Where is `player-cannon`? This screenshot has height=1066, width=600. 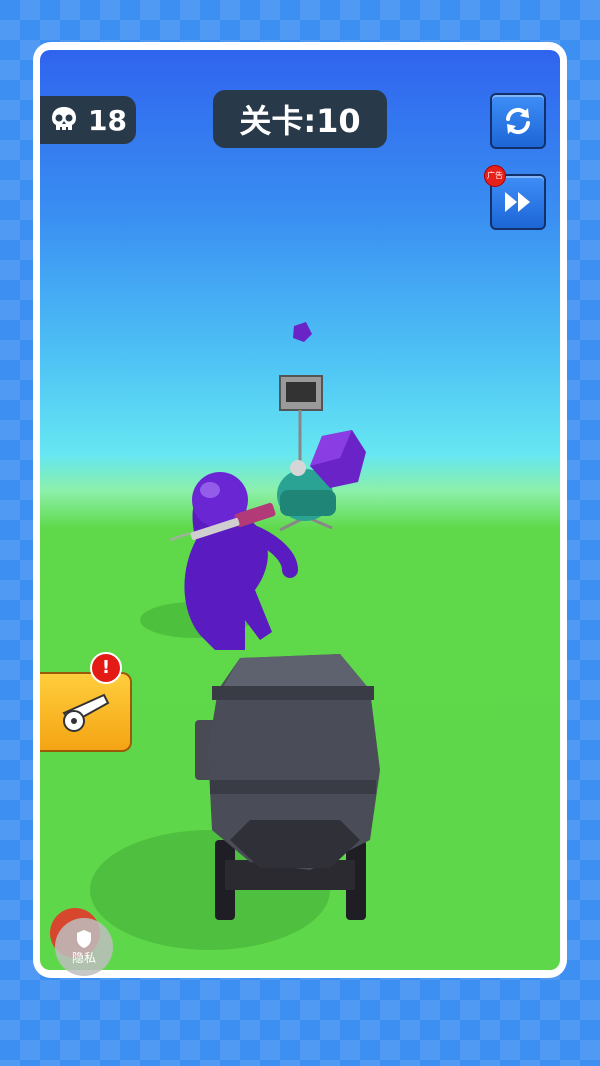 player-cannon is located at coordinates (287, 787).